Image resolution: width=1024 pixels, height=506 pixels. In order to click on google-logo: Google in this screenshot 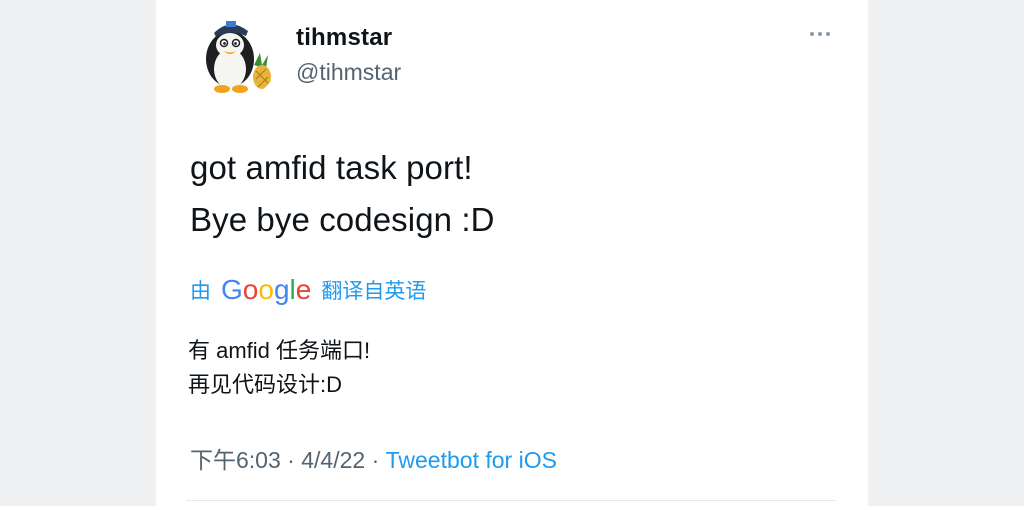, I will do `click(266, 289)`.